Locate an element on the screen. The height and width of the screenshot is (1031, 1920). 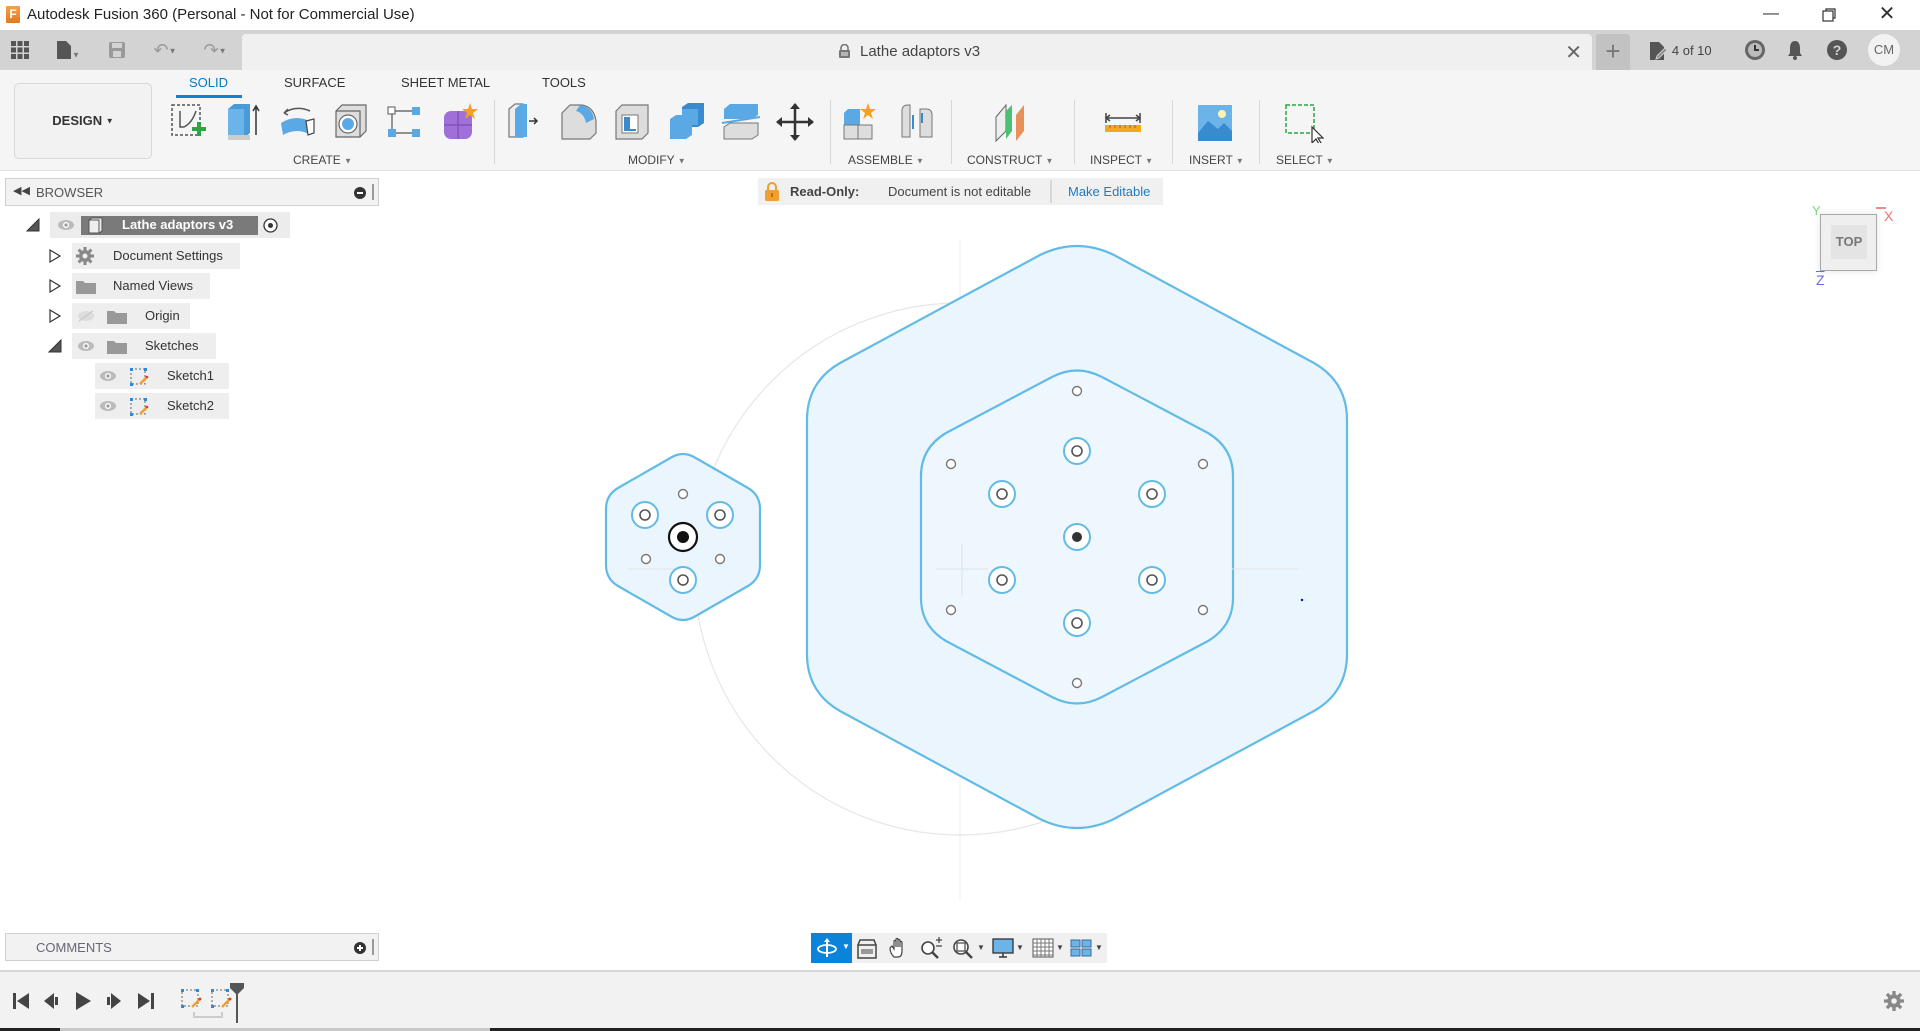
help-button: ? is located at coordinates (1838, 50).